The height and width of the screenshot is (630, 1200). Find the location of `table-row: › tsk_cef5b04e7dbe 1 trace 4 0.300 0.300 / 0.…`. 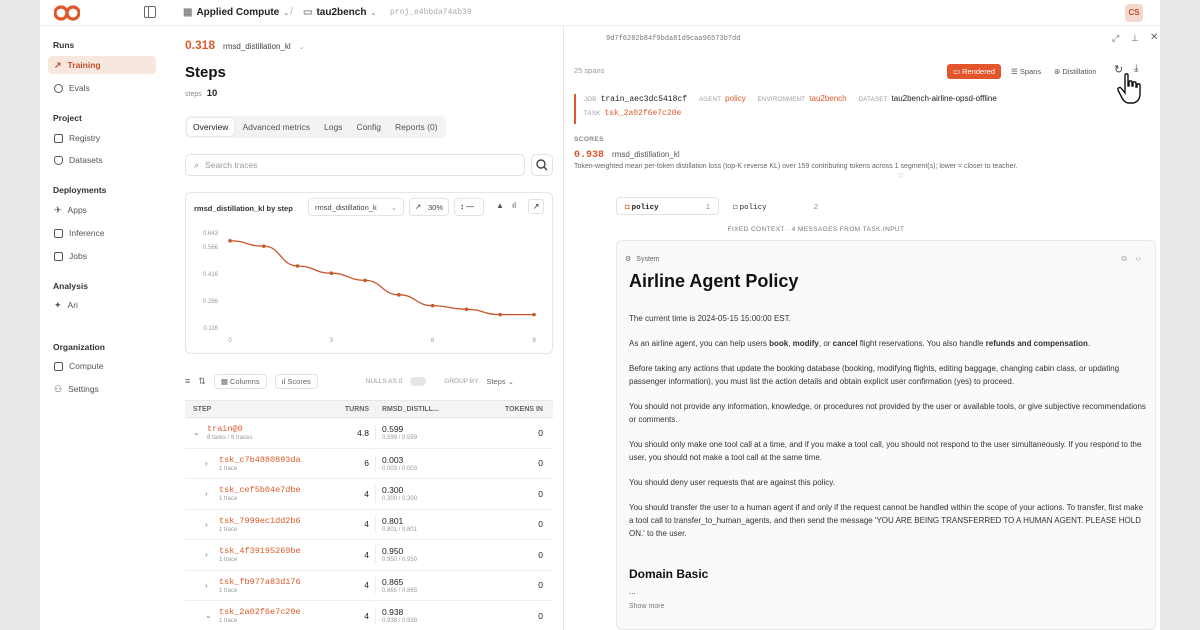

table-row: › tsk_cef5b04e7dbe 1 trace 4 0.300 0.300 / 0.… is located at coordinates (369, 494).